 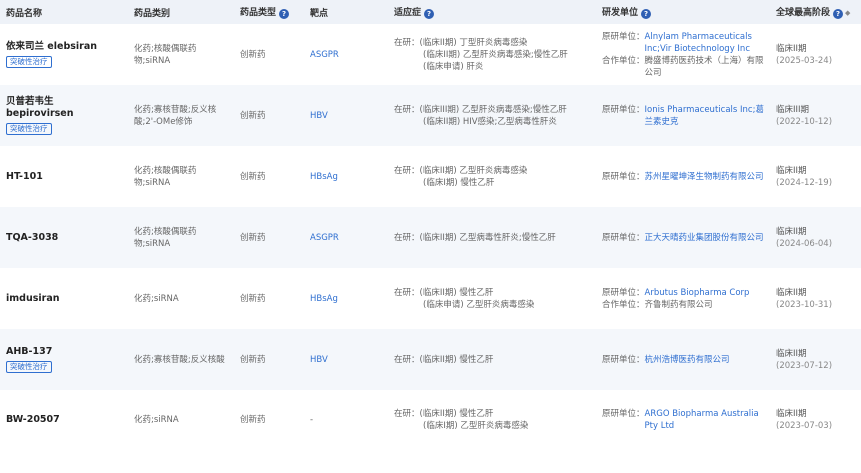 I want to click on table-header: 药品名称 药品类别 药品类型? 靶点 适应症? 研发单位? 全球最高阶段? ◆, so click(x=430, y=12).